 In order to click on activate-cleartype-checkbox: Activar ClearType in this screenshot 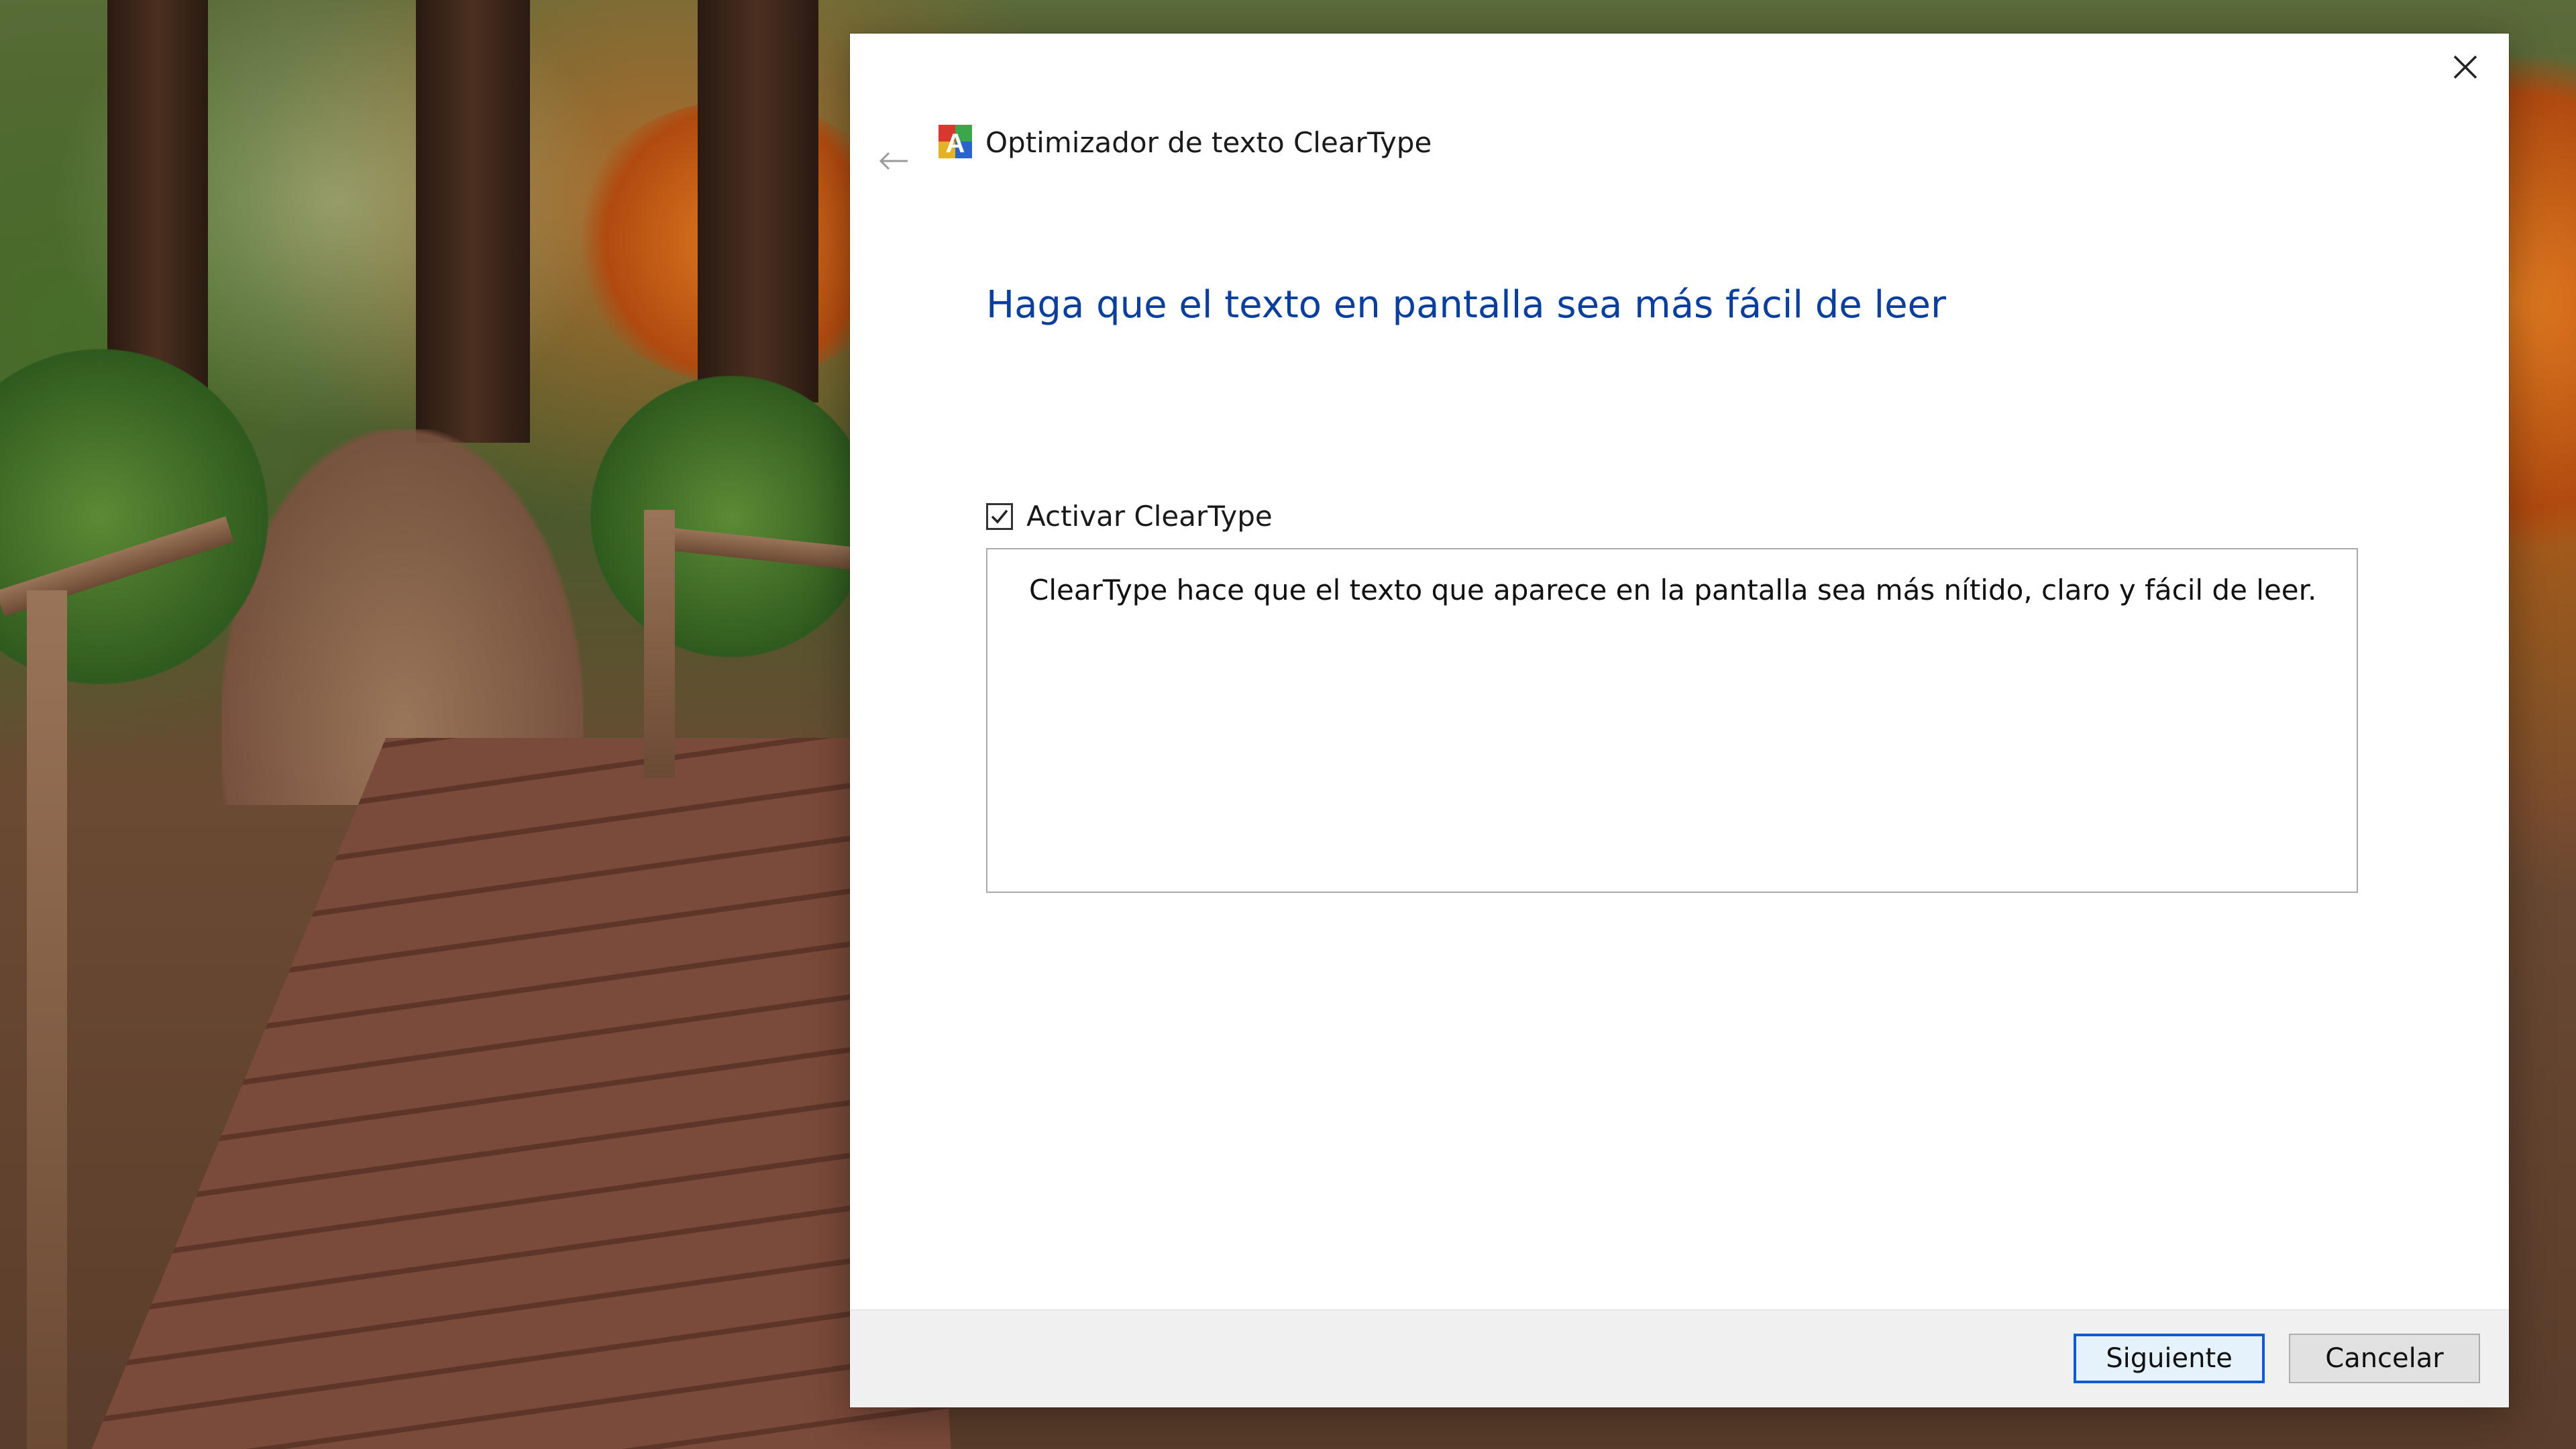, I will do `click(1129, 516)`.